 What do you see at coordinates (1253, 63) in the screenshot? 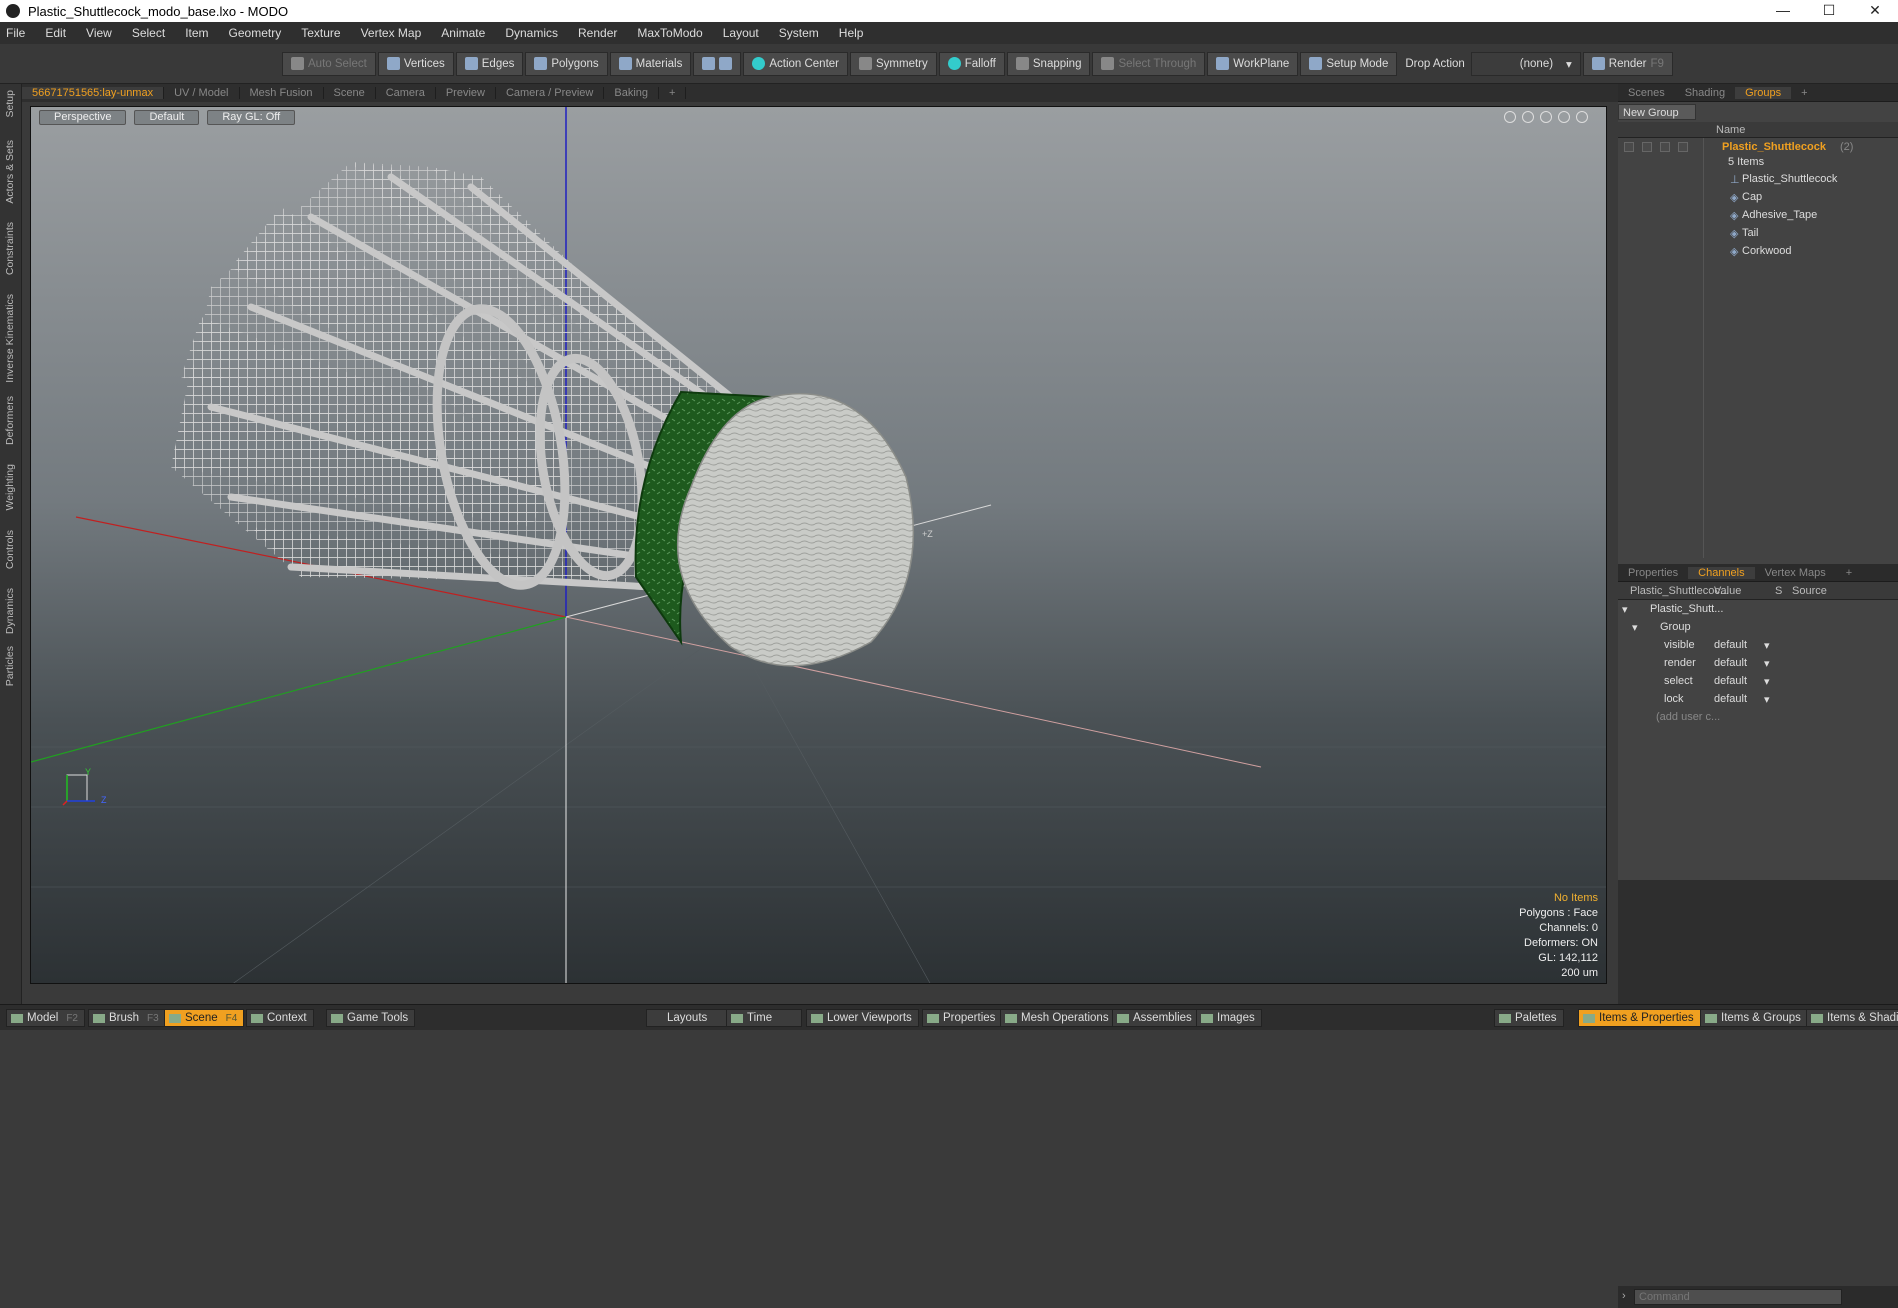
I see `workplane-button: WorkPlane` at bounding box center [1253, 63].